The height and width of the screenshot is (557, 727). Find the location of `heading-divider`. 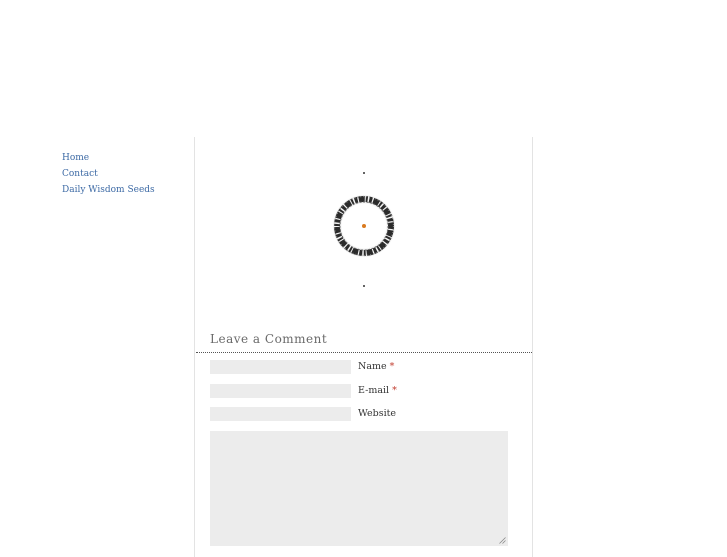

heading-divider is located at coordinates (364, 352).